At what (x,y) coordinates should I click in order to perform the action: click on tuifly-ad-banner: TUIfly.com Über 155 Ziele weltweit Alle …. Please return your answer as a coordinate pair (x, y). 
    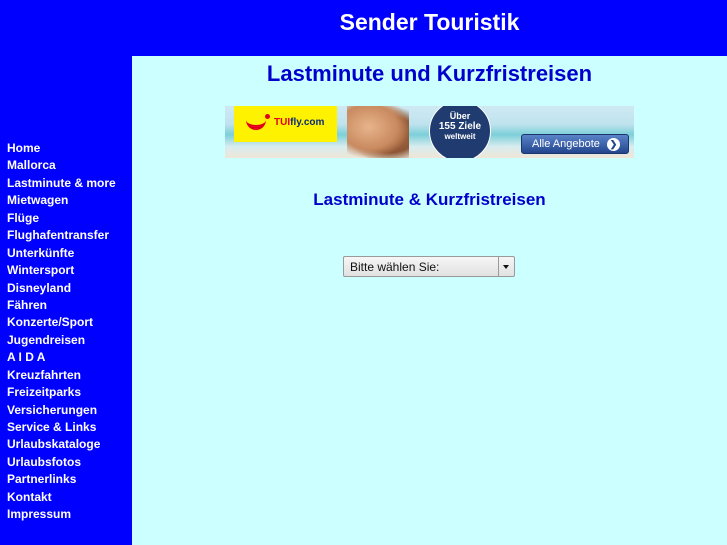
    Looking at the image, I should click on (429, 132).